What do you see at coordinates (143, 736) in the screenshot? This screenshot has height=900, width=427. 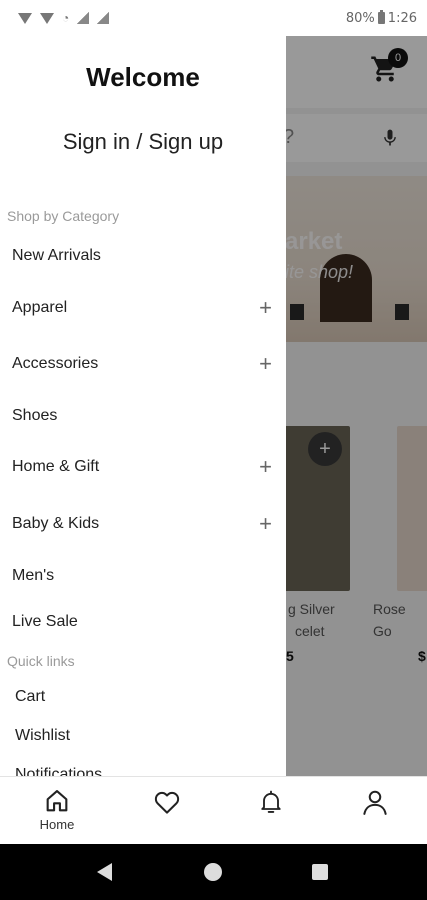 I see `quick-link-wishlist: Wishlist` at bounding box center [143, 736].